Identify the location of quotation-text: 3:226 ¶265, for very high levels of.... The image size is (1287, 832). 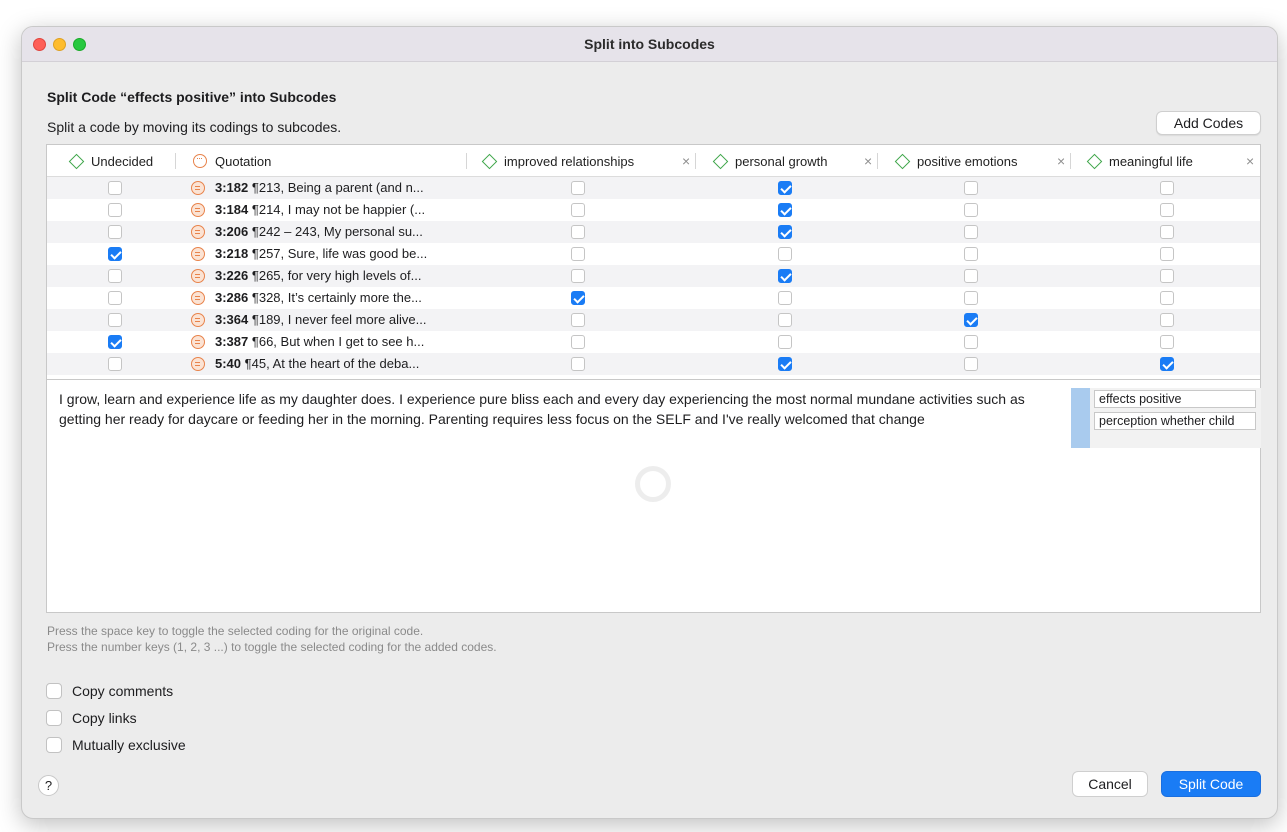
(318, 275).